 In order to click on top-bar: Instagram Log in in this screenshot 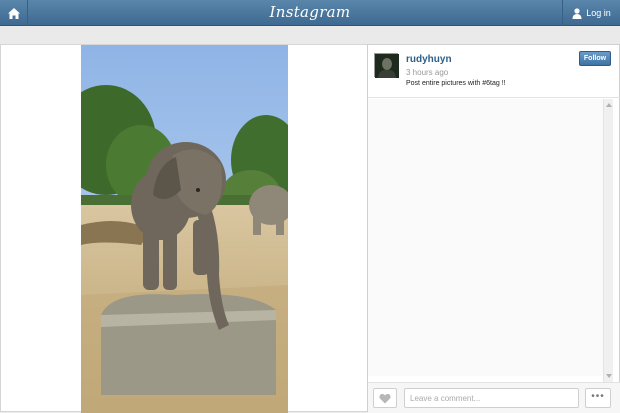, I will do `click(310, 13)`.